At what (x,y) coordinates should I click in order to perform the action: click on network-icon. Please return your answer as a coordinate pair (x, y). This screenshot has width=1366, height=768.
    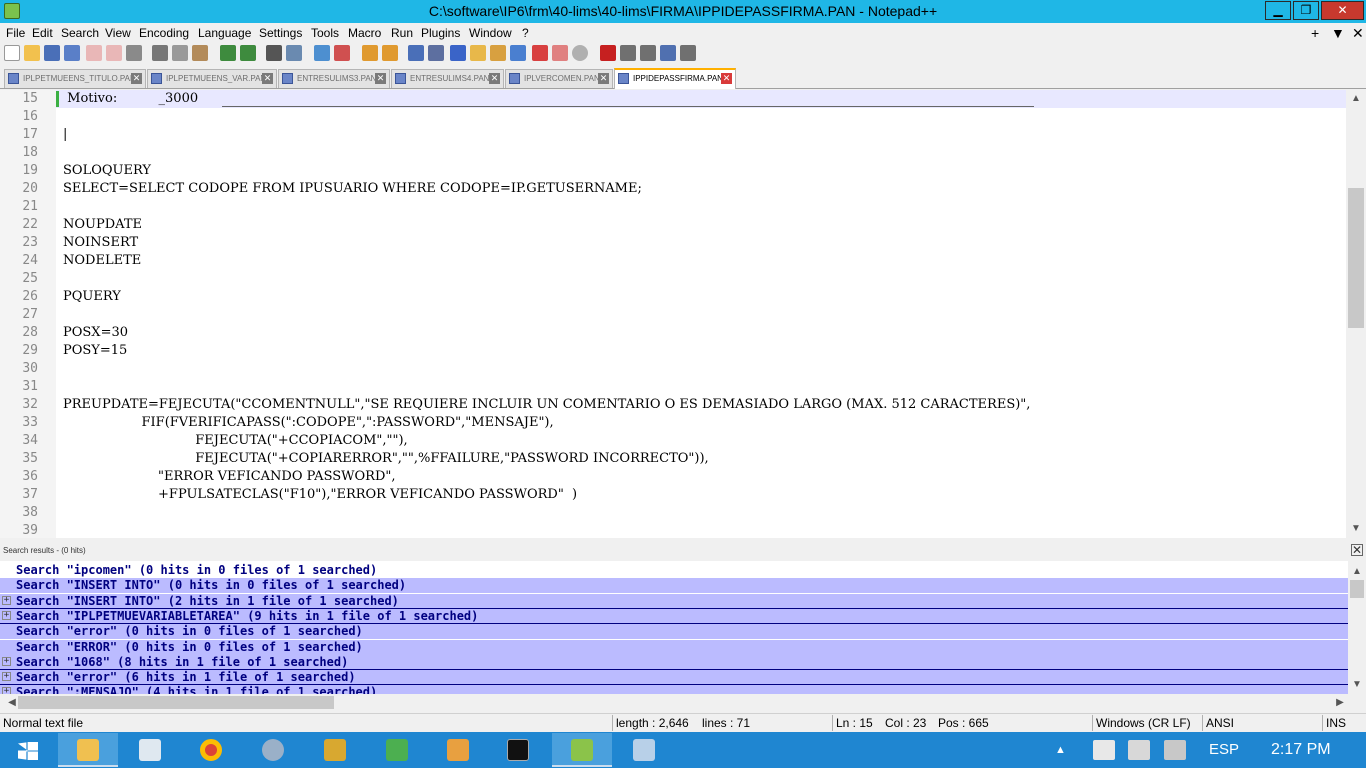
    Looking at the image, I should click on (1139, 750).